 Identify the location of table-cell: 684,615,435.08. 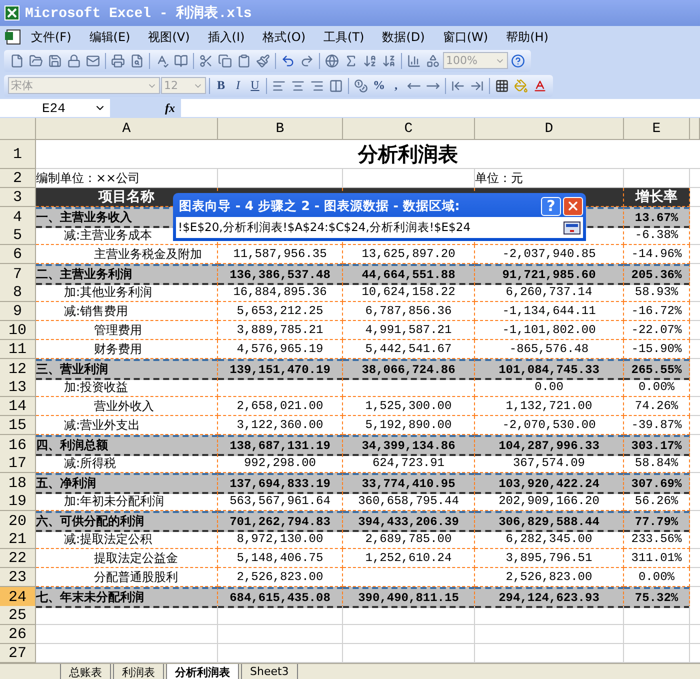
(280, 597).